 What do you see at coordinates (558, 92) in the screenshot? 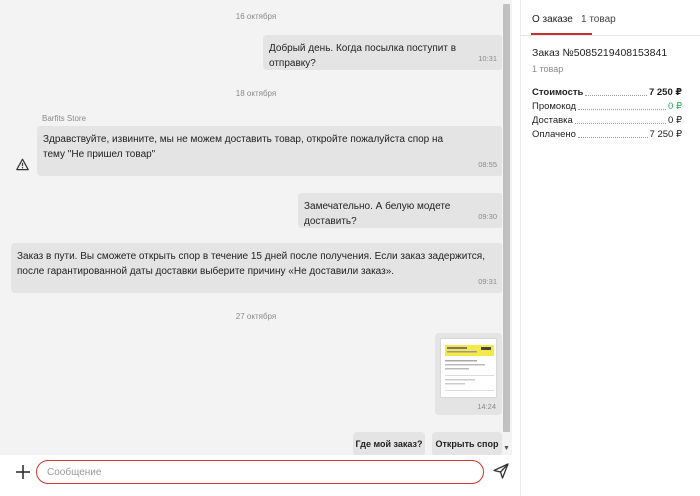
I see `summary-label: Стоимость` at bounding box center [558, 92].